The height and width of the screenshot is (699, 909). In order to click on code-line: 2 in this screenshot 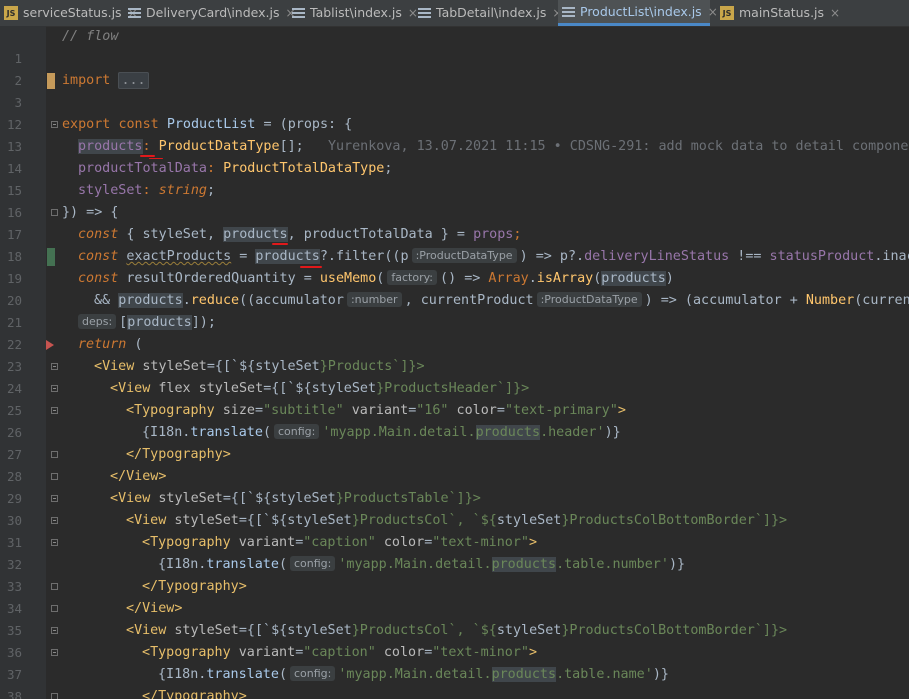, I will do `click(454, 68)`.